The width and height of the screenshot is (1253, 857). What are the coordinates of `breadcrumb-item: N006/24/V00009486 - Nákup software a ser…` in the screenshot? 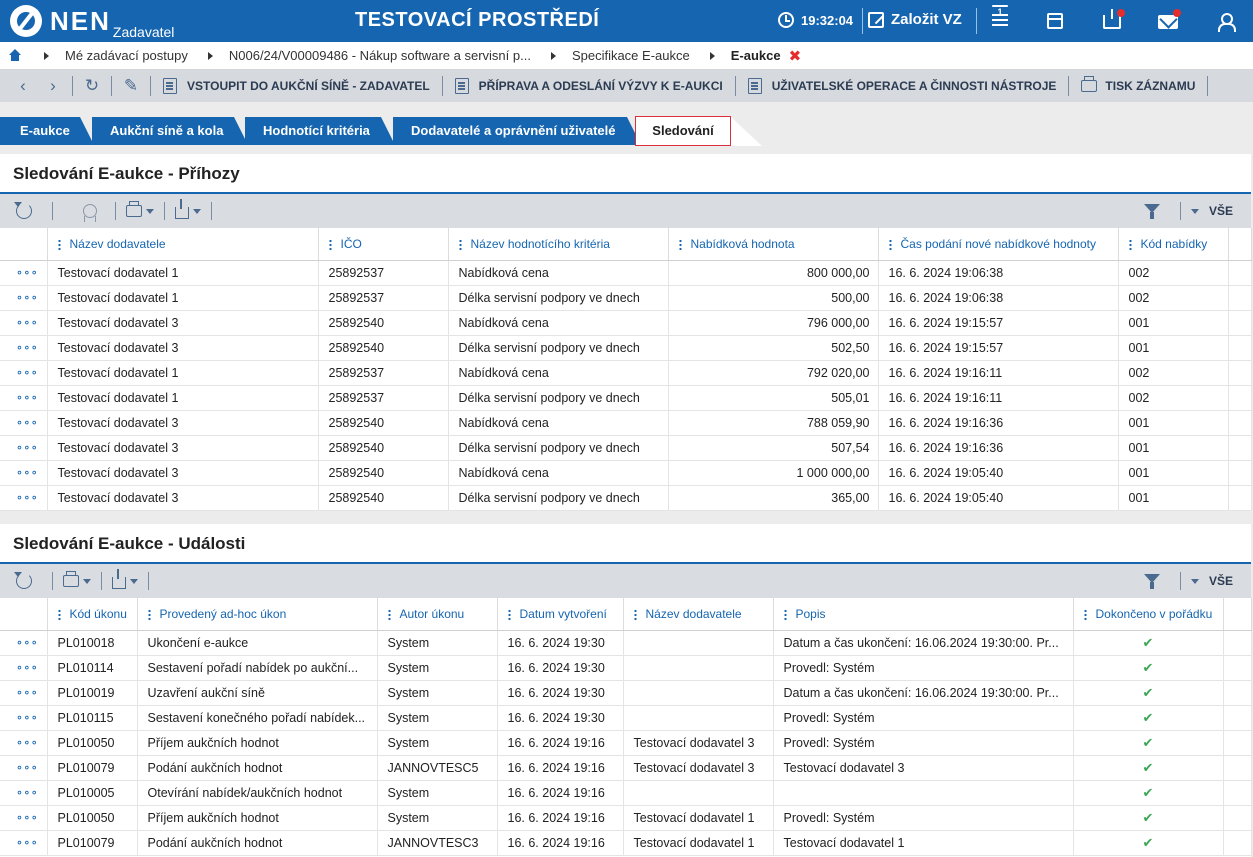 It's located at (380, 55).